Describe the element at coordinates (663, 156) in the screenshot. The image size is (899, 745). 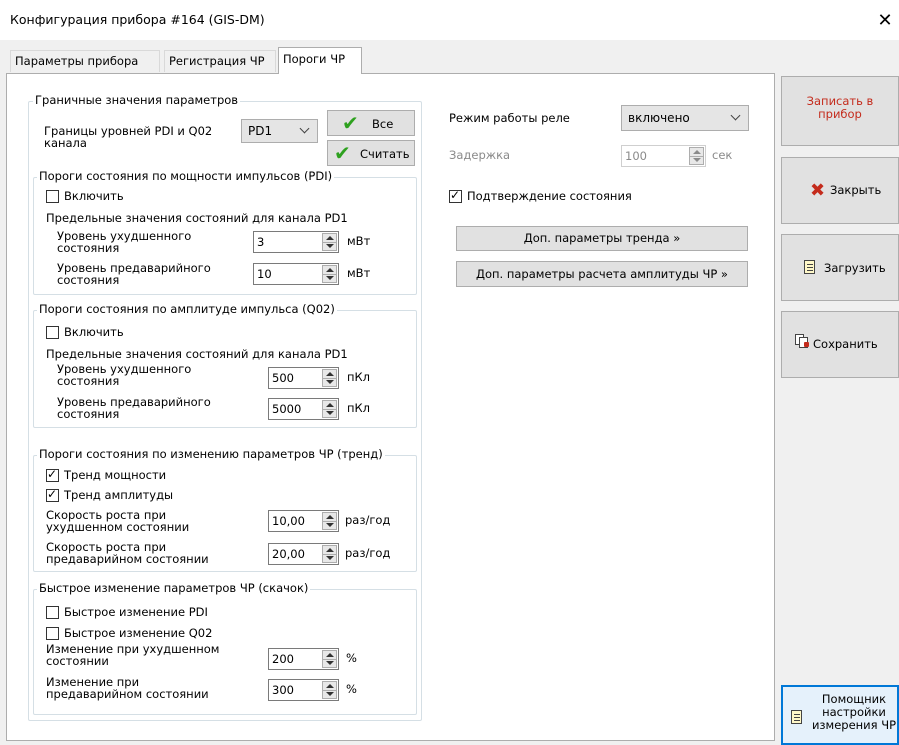
I see `delay-spinner: 100` at that location.